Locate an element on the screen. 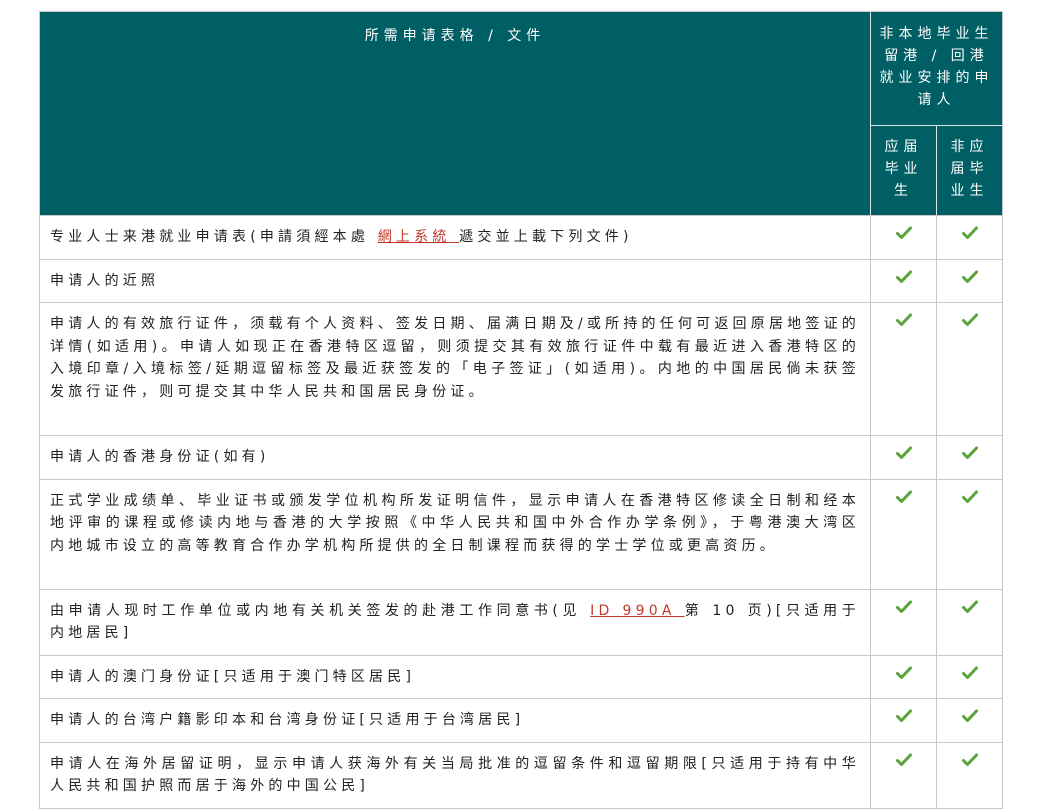 Image resolution: width=1041 pixels, height=809 pixels. table-row: 申请人的台湾户籍影印本和台湾身份证[只适用于台湾居民] is located at coordinates (521, 720).